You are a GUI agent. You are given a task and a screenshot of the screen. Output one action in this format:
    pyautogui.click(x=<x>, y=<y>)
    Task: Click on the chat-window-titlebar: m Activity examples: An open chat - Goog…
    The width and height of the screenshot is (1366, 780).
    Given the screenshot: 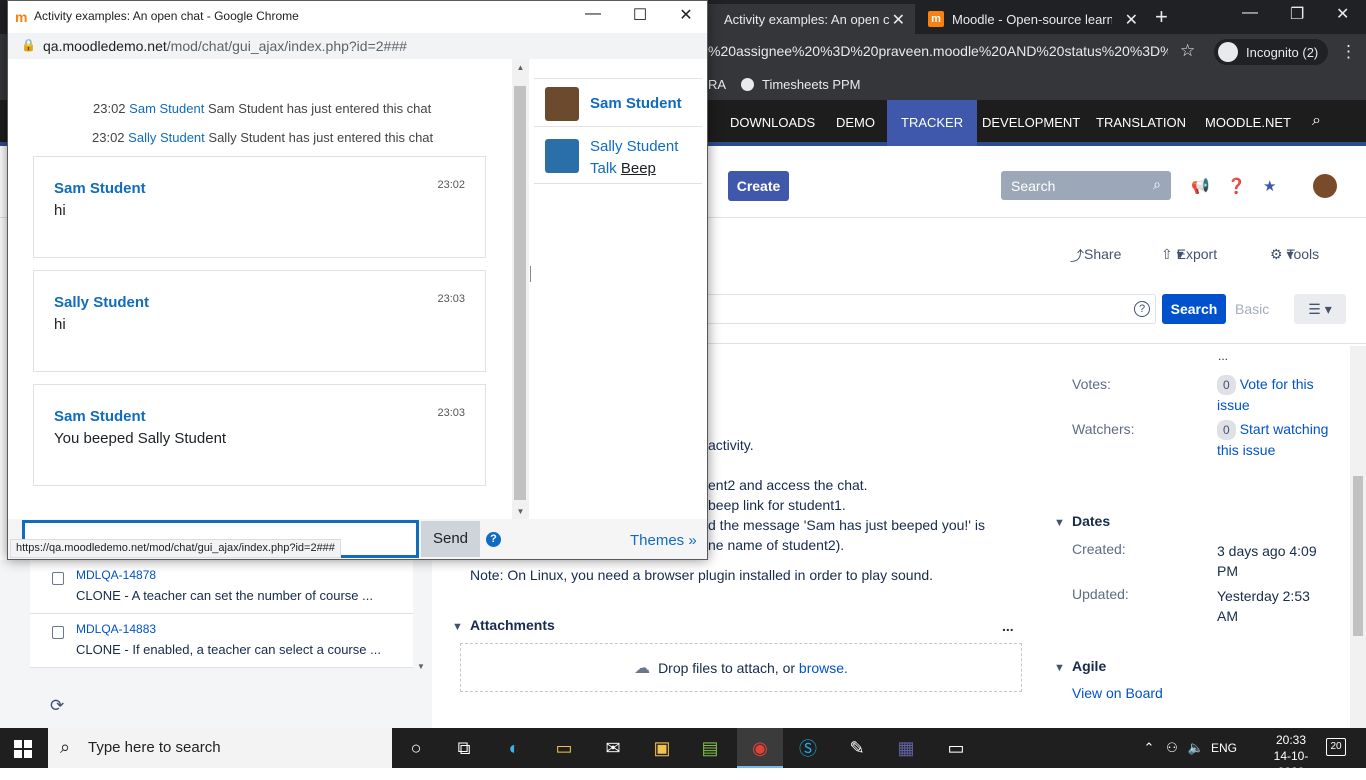 What is the action you would take?
    pyautogui.click(x=357, y=17)
    